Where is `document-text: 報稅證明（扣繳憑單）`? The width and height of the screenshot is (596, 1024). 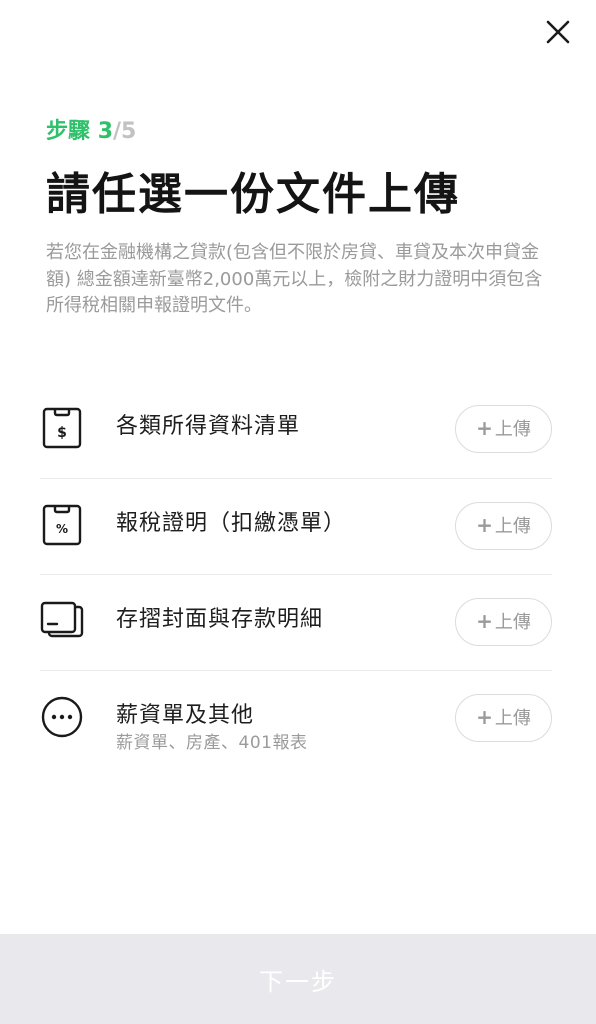
document-text: 報稅證明（扣繳憑單） is located at coordinates (231, 524).